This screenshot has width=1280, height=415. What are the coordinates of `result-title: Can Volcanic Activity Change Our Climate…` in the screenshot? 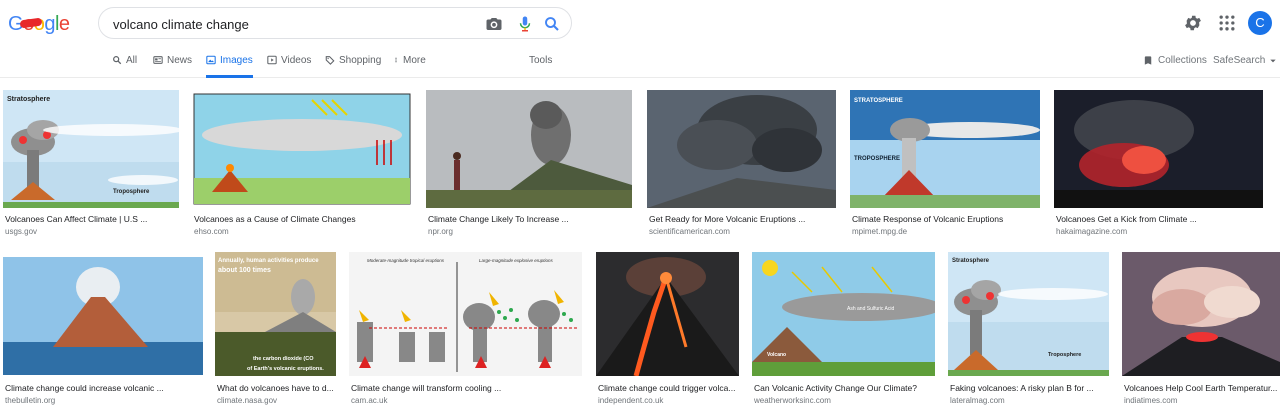 It's located at (844, 388).